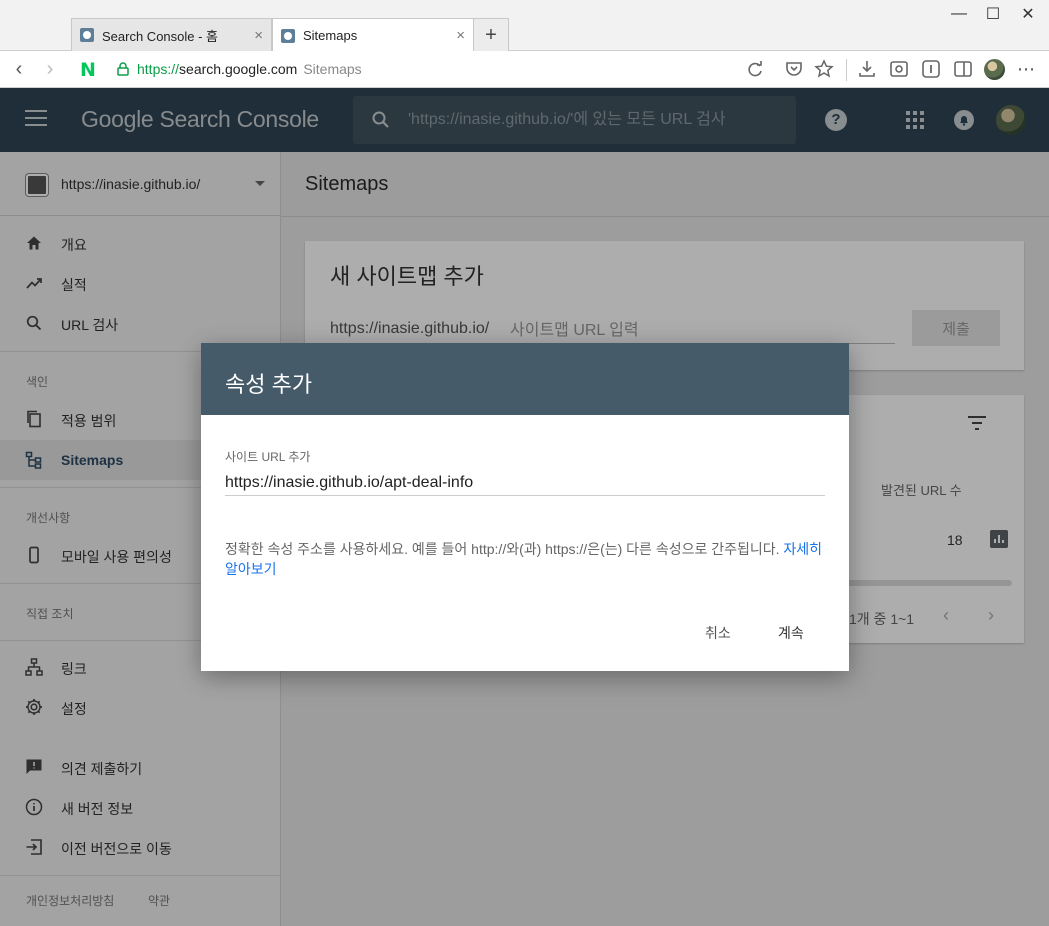 This screenshot has height=926, width=1049. I want to click on browser-tab-sitemaps: Sitemaps ×, so click(373, 35).